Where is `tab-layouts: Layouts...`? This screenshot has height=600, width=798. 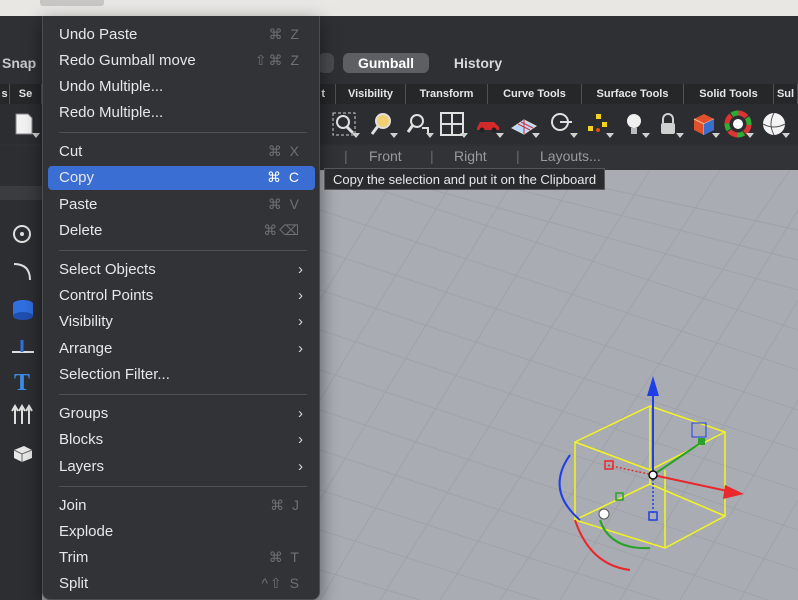
tab-layouts: Layouts... is located at coordinates (570, 156).